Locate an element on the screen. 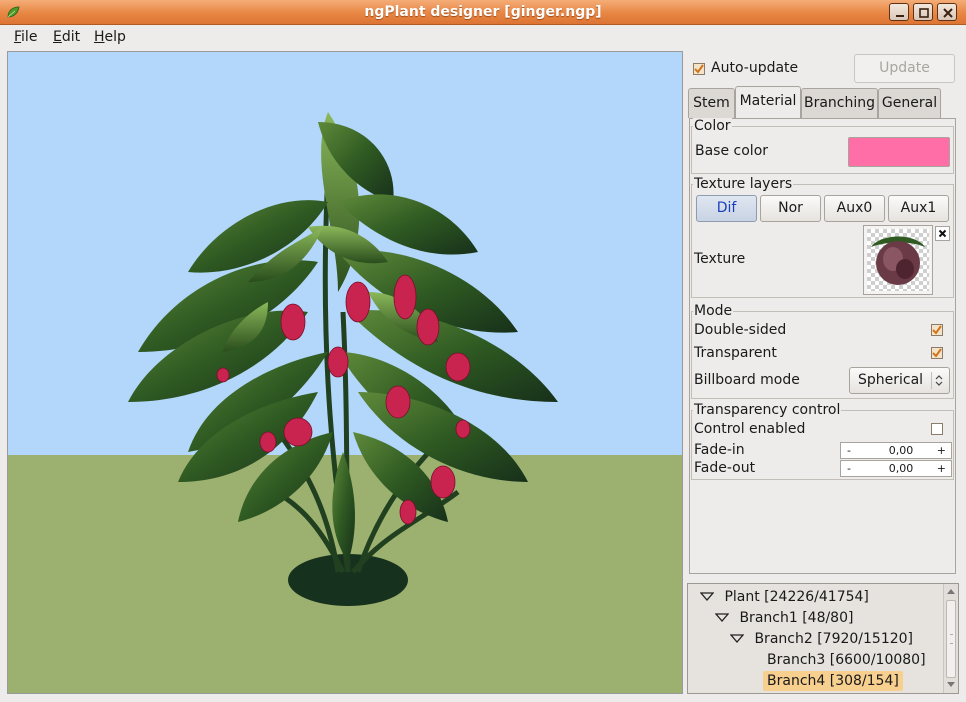 This screenshot has height=702, width=966. billboard-mode-select: Spherical is located at coordinates (899, 380).